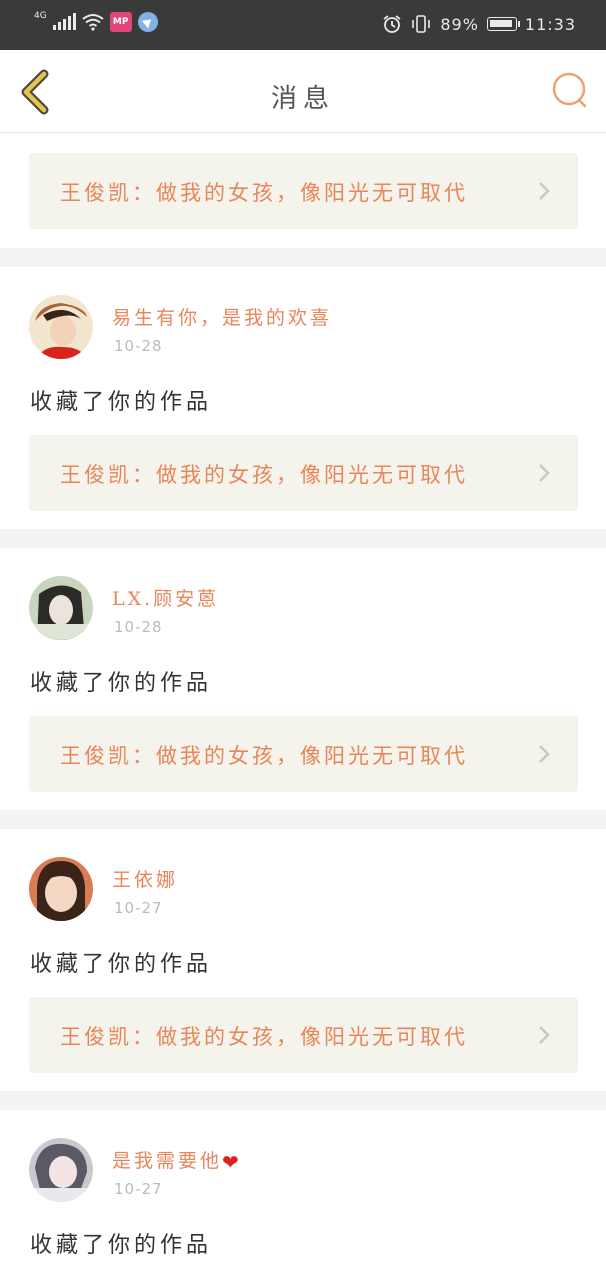 Image resolution: width=606 pixels, height=1280 pixels. Describe the element at coordinates (421, 24) in the screenshot. I see `vibrate-icon` at that location.